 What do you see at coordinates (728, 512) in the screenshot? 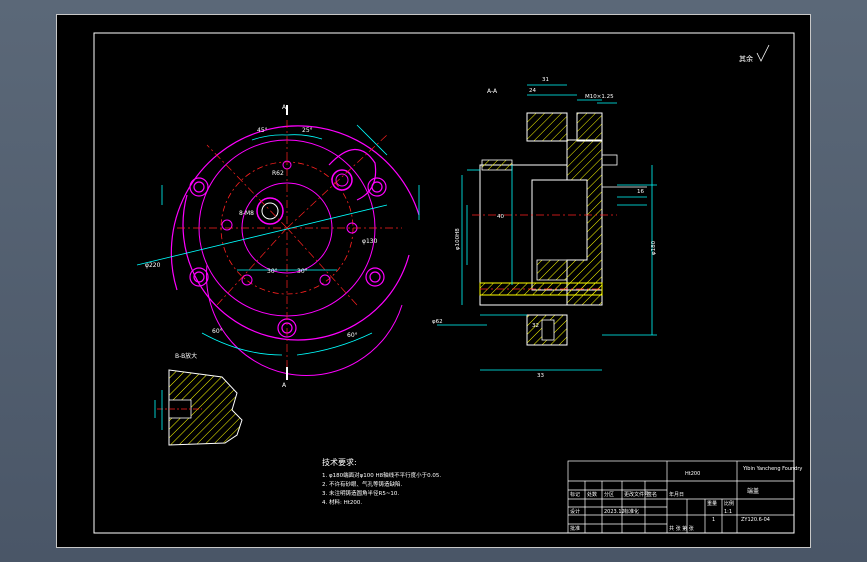
I see `tb-scale: 1:1` at bounding box center [728, 512].